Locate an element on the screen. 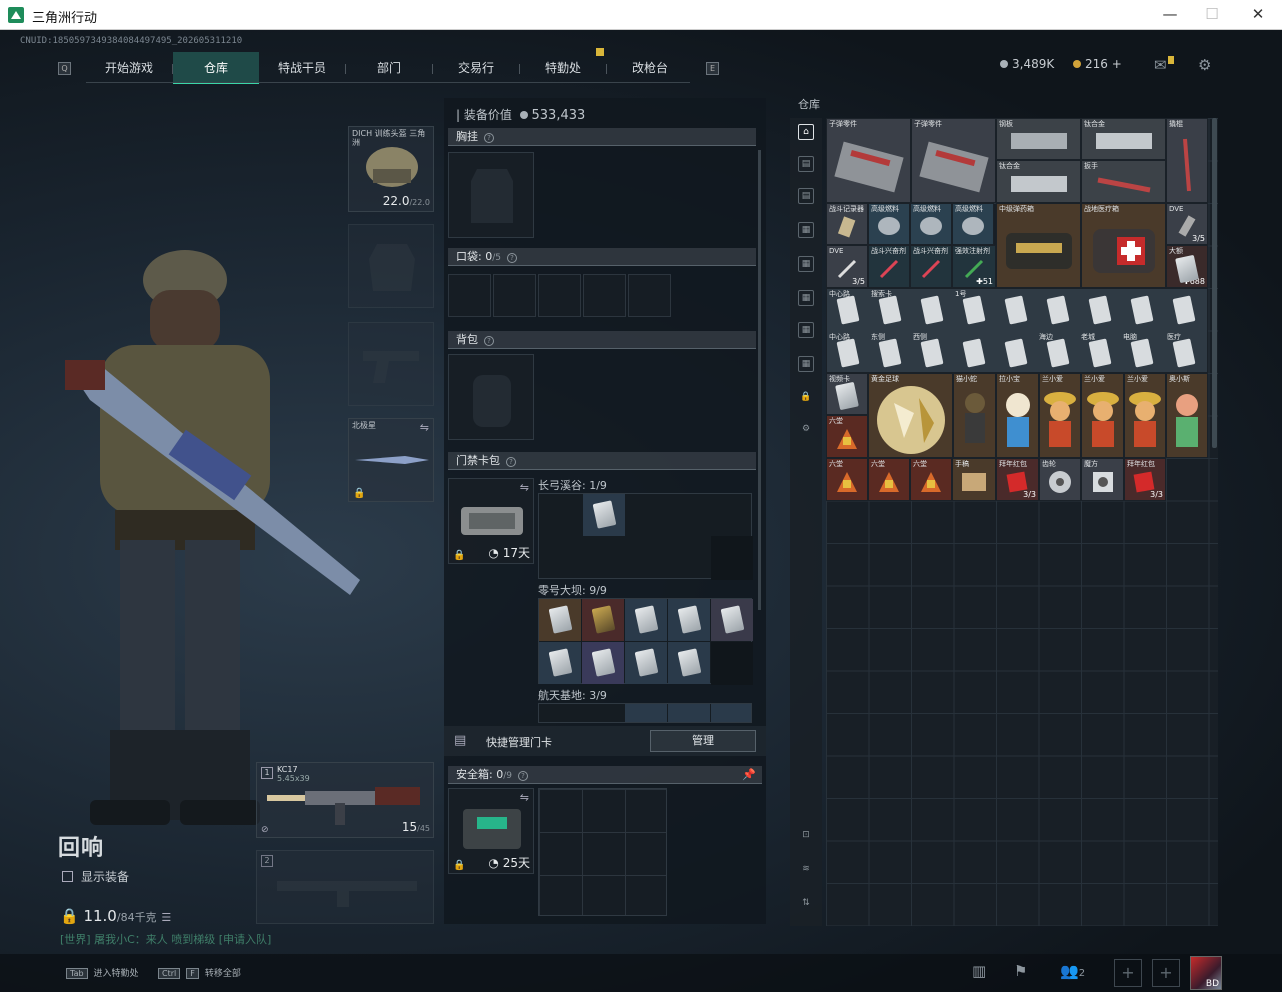  warehouse-item: 拉小宝 is located at coordinates (1017, 415).